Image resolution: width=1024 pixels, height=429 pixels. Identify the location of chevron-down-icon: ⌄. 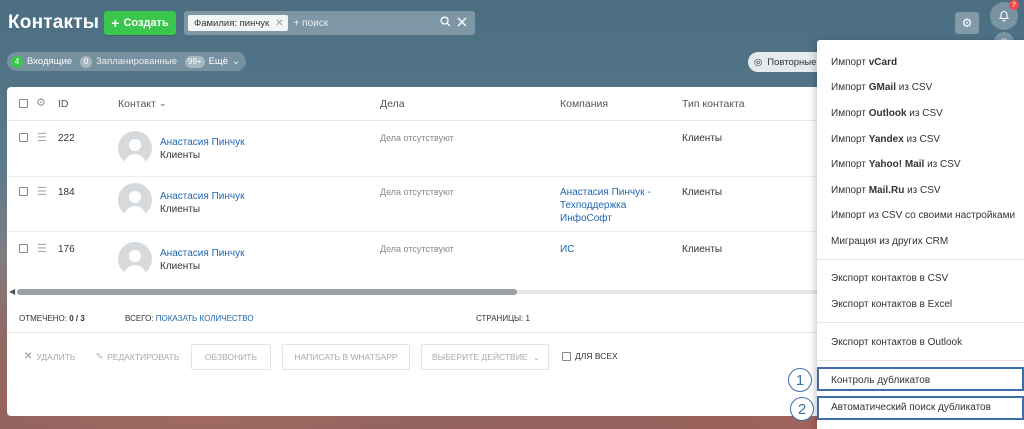
(236, 61).